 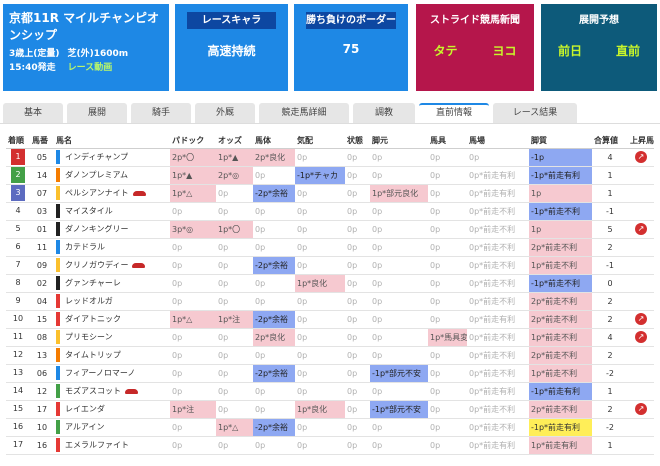 I want to click on tab-training-center: 外厩, so click(x=225, y=113).